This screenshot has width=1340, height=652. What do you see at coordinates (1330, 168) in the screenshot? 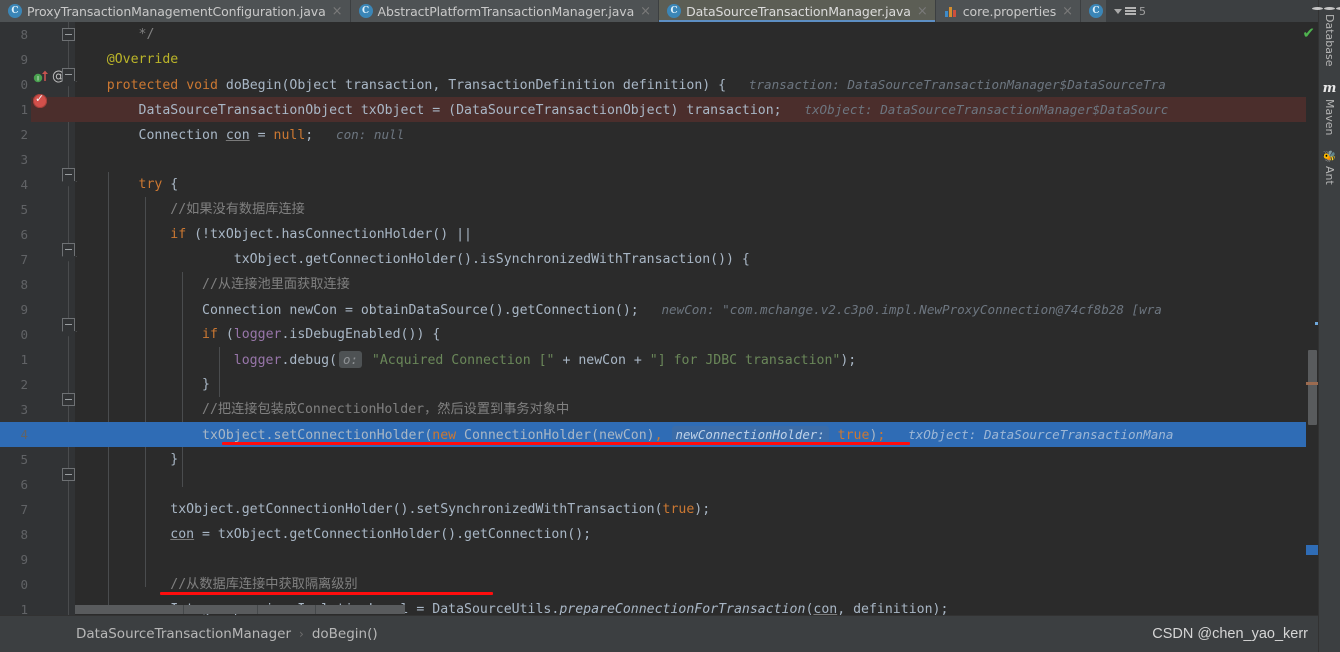
I see `tool-window-ant: 🐝 Ant` at bounding box center [1330, 168].